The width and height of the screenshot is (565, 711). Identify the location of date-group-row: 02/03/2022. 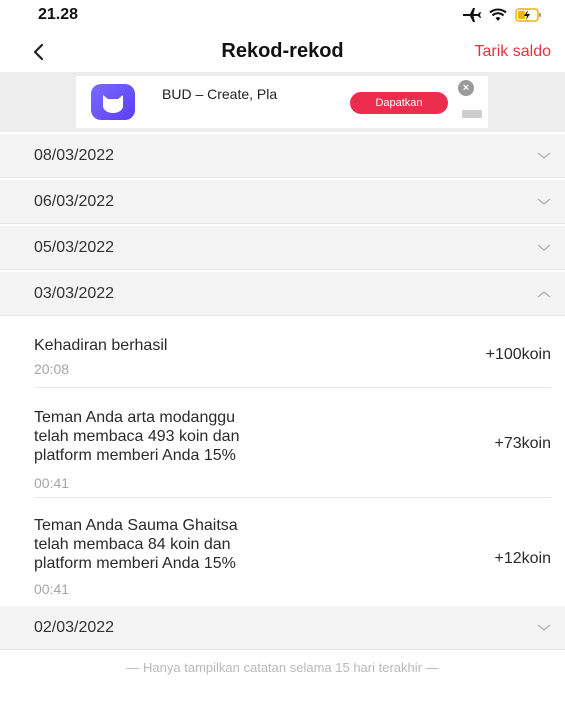
(282, 628).